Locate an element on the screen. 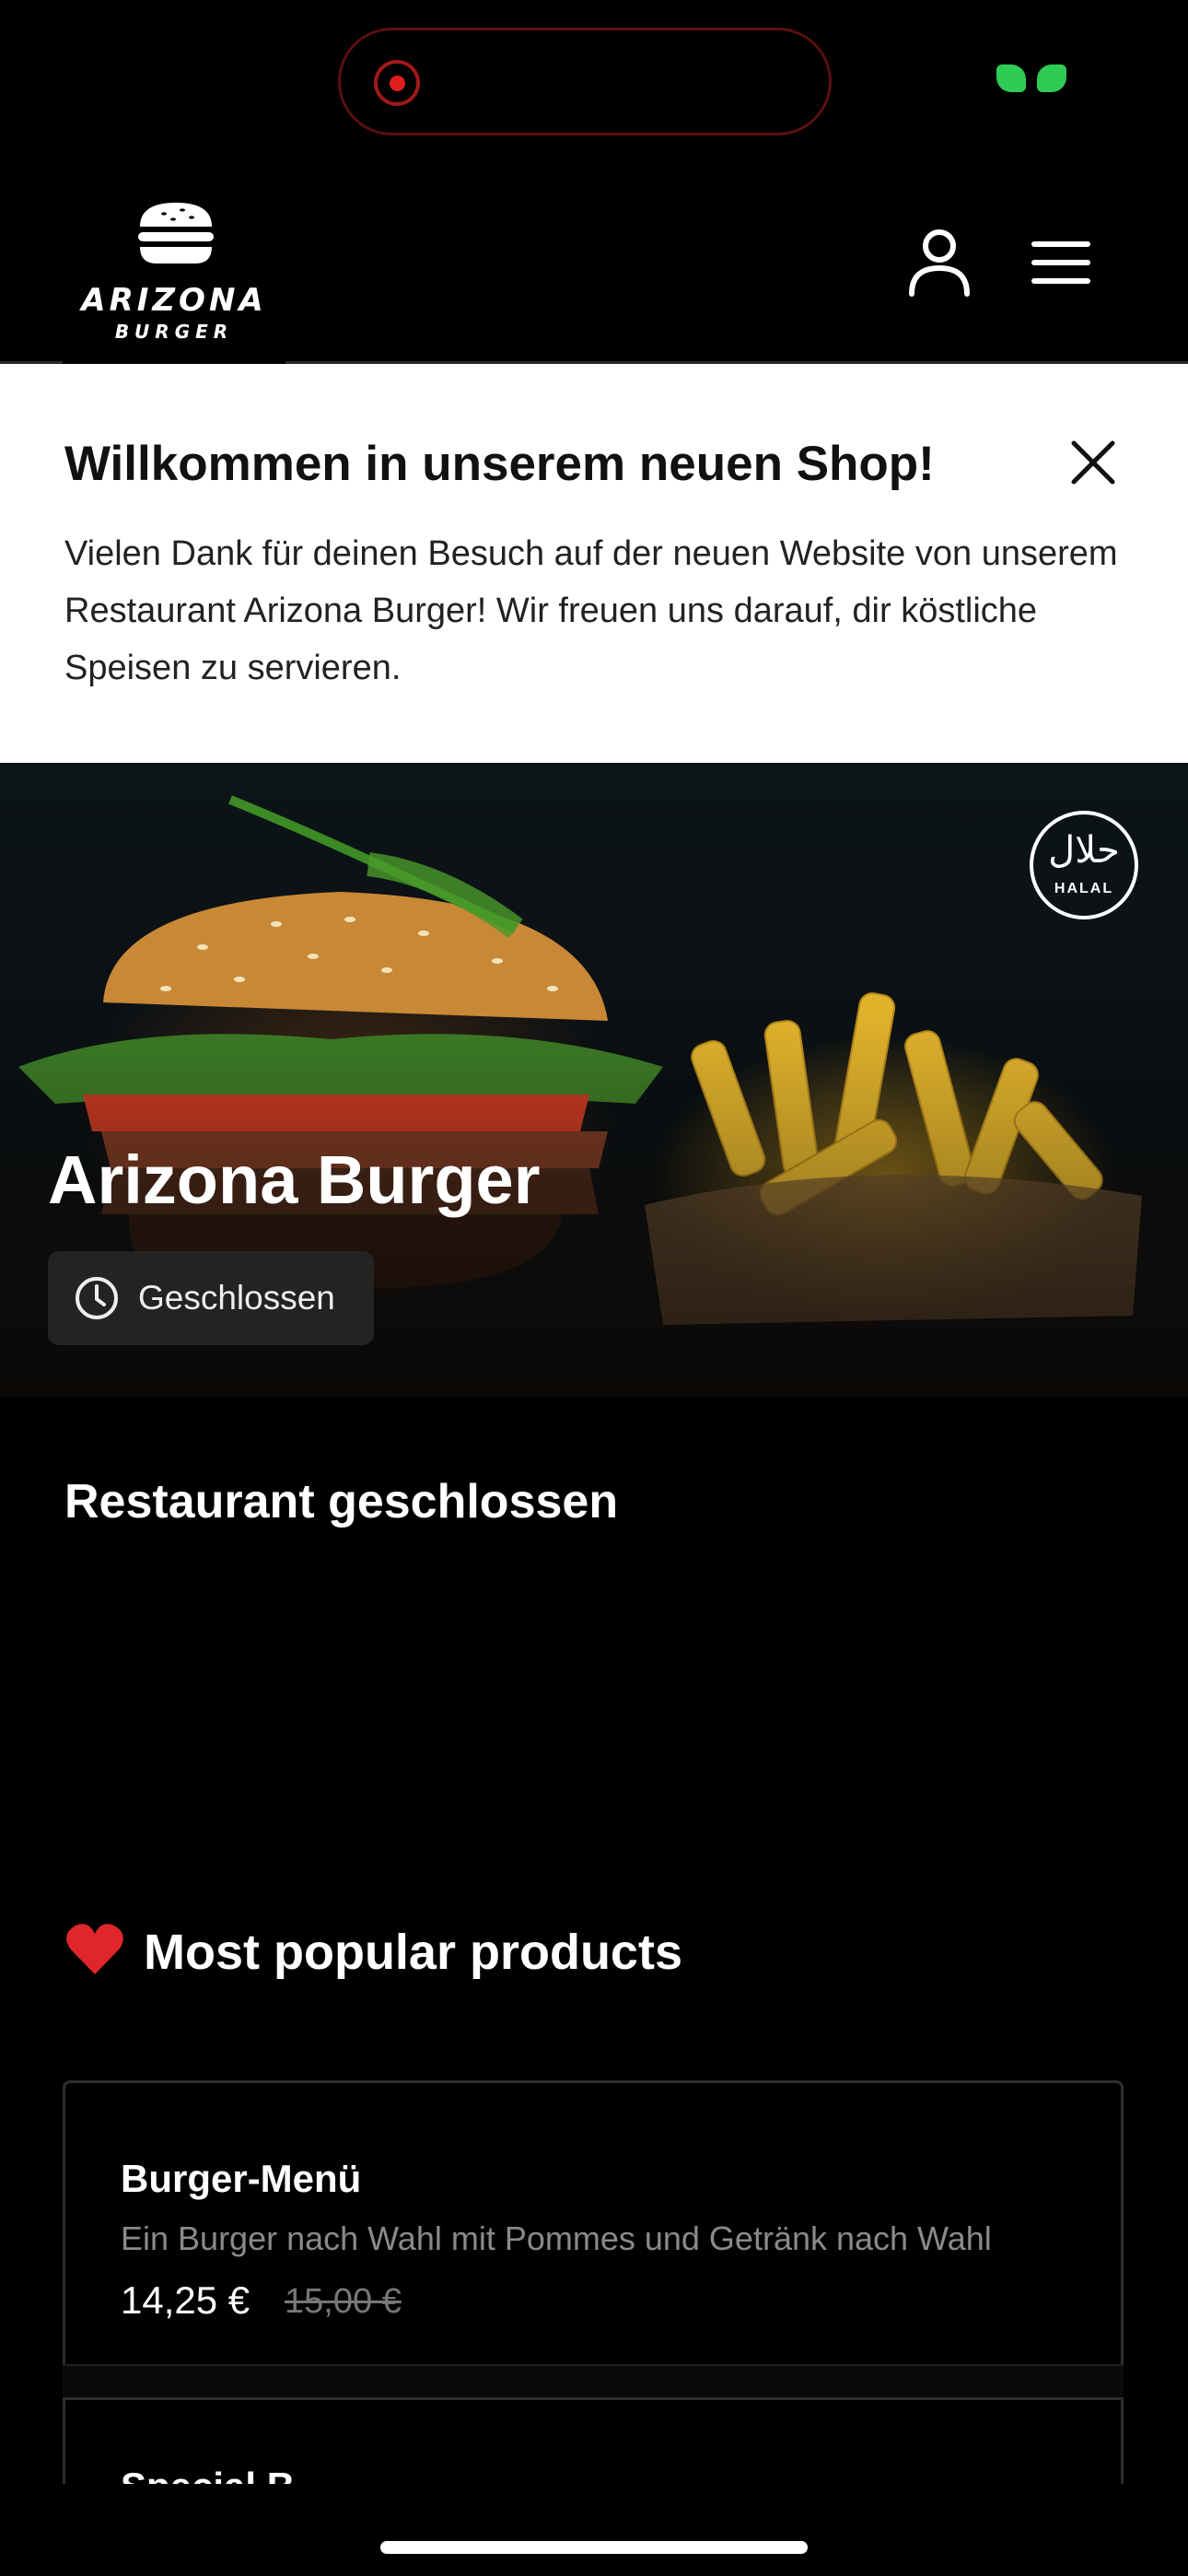  user-icon is located at coordinates (939, 262).